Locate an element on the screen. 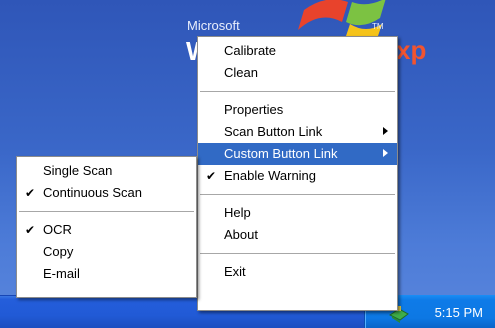 This screenshot has width=495, height=328. menu-item-label: Scan Button Link is located at coordinates (273, 131).